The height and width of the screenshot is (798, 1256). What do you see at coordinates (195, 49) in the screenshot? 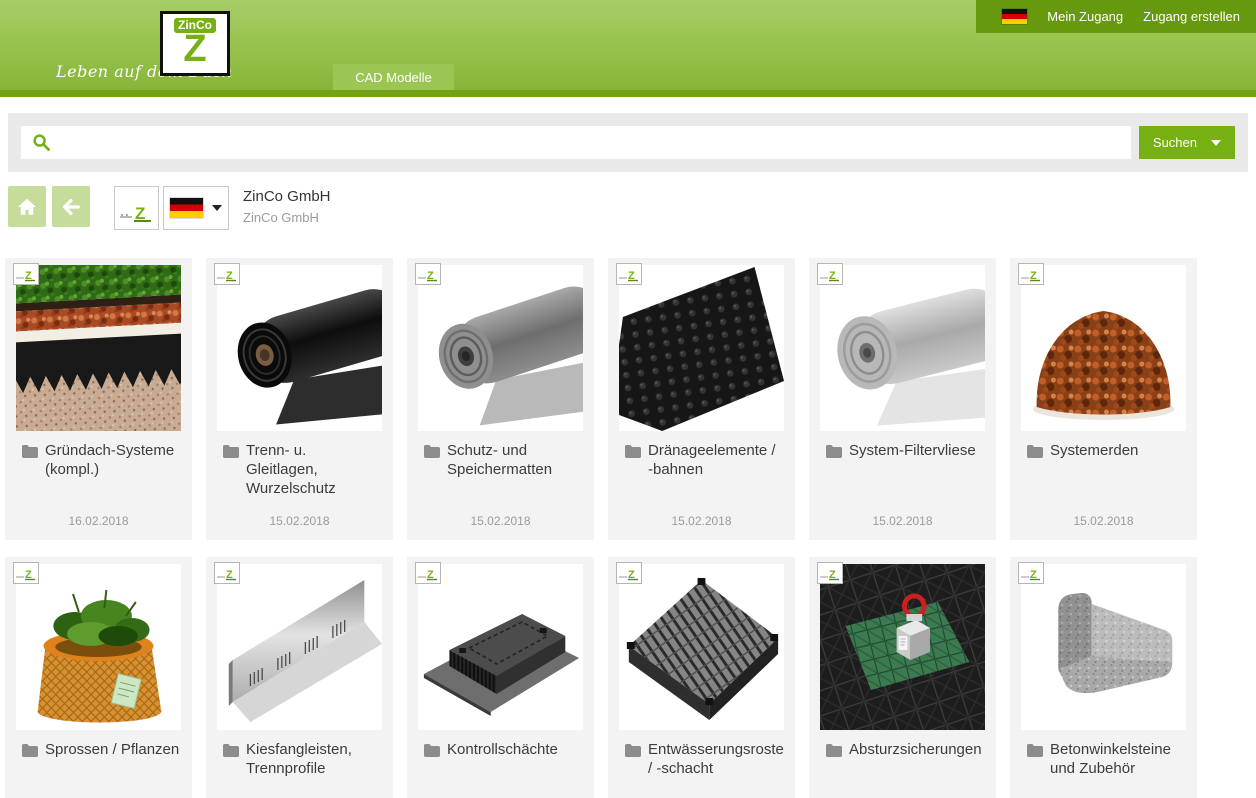
I see `zinco-logo-z-icon: Z` at bounding box center [195, 49].